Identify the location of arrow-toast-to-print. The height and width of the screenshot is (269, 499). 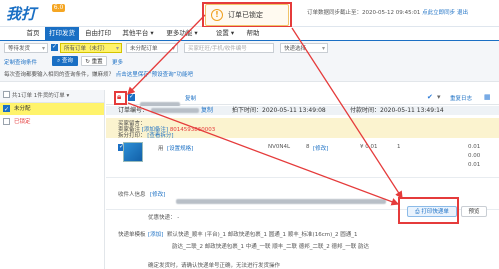
(347, 113).